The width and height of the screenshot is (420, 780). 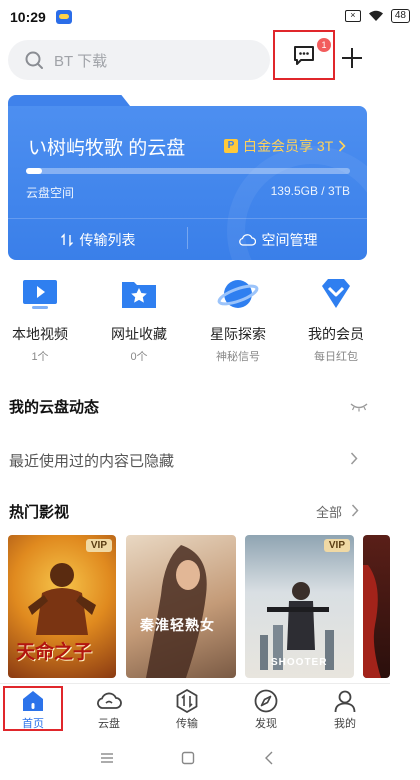 What do you see at coordinates (139, 334) in the screenshot?
I see `quick-entry-label: 网址收藏` at bounding box center [139, 334].